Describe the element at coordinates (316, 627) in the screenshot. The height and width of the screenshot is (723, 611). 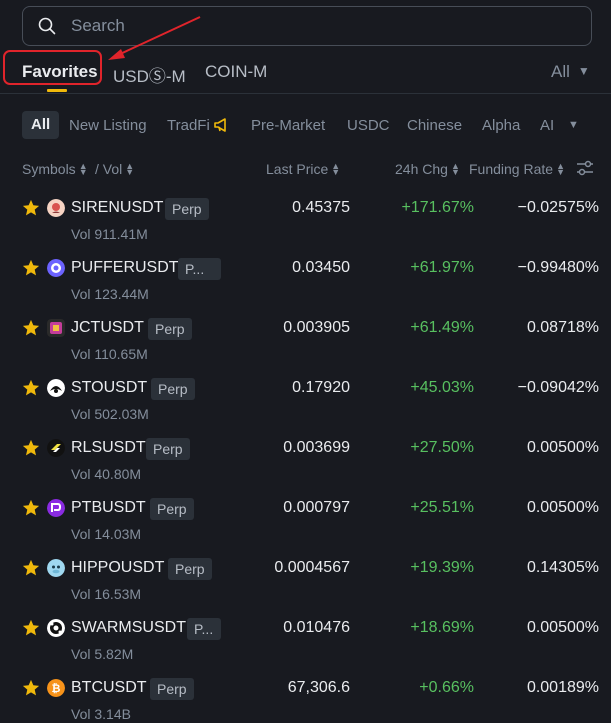
I see `last-price: 0.010476` at that location.